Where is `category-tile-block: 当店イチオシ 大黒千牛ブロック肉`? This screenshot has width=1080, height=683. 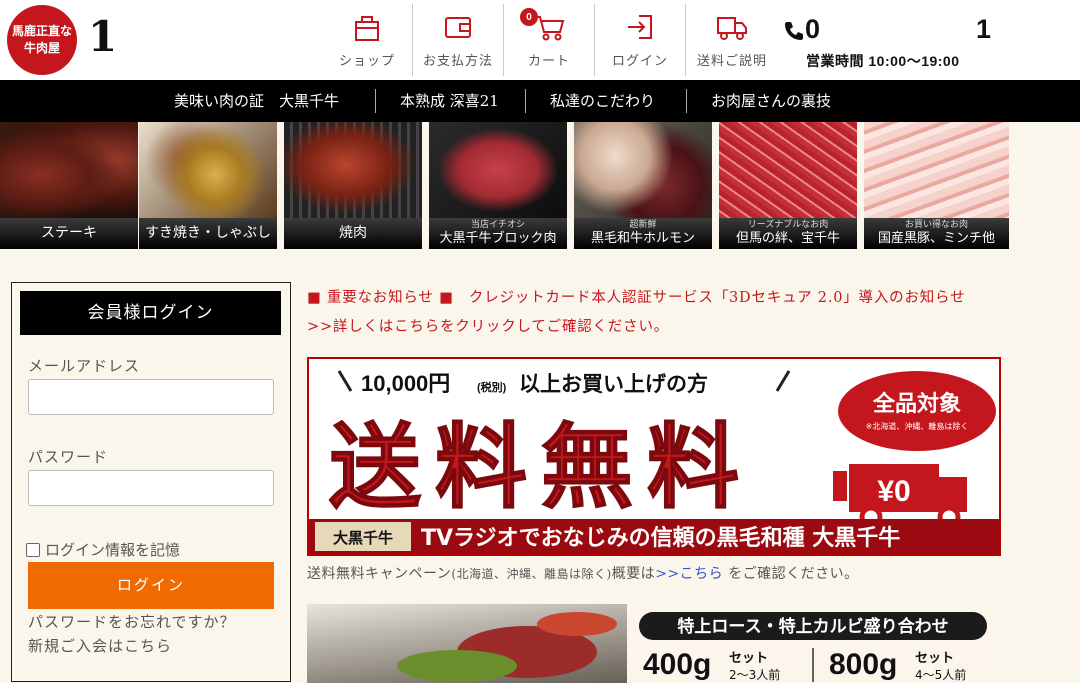 category-tile-block: 当店イチオシ 大黒千牛ブロック肉 is located at coordinates (498, 185).